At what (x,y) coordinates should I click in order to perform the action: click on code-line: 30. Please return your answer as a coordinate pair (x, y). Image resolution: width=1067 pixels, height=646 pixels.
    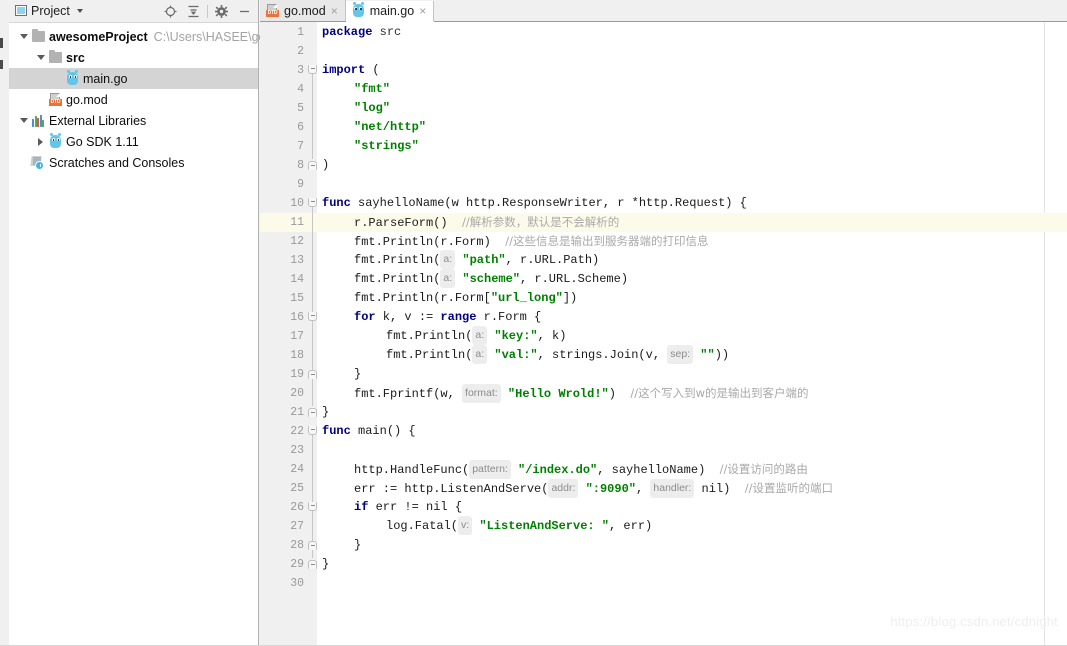
    Looking at the image, I should click on (663, 583).